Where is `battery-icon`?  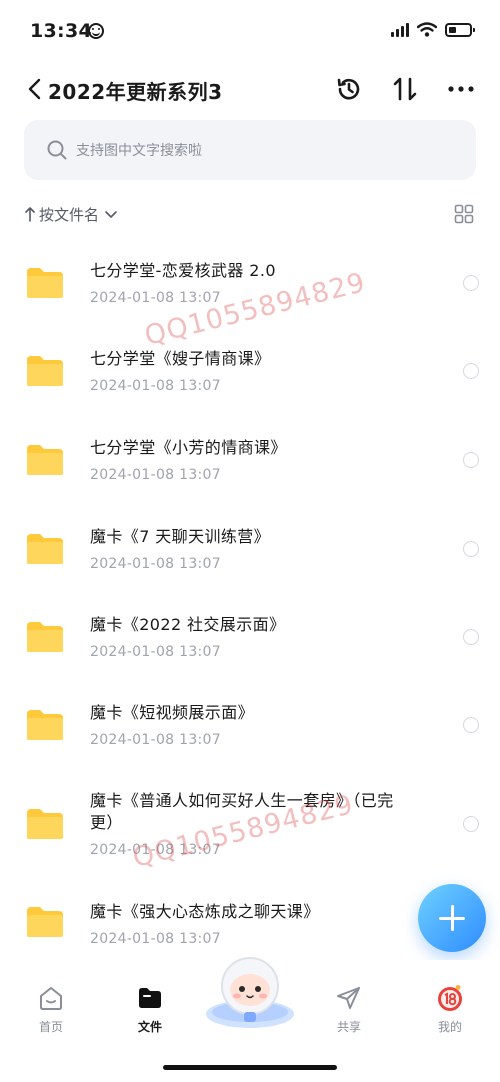 battery-icon is located at coordinates (460, 29).